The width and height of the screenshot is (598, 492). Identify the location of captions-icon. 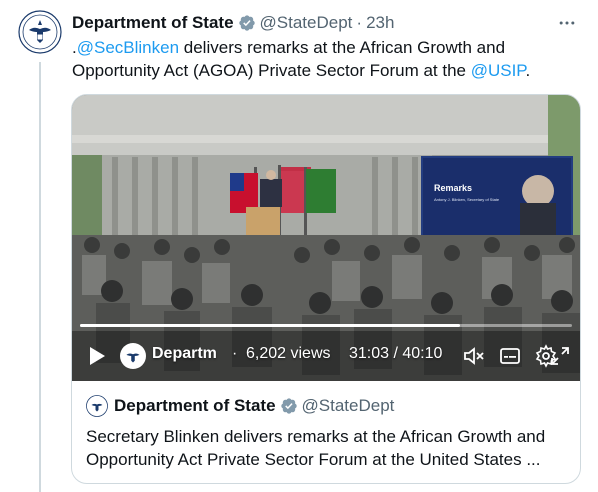
(510, 356).